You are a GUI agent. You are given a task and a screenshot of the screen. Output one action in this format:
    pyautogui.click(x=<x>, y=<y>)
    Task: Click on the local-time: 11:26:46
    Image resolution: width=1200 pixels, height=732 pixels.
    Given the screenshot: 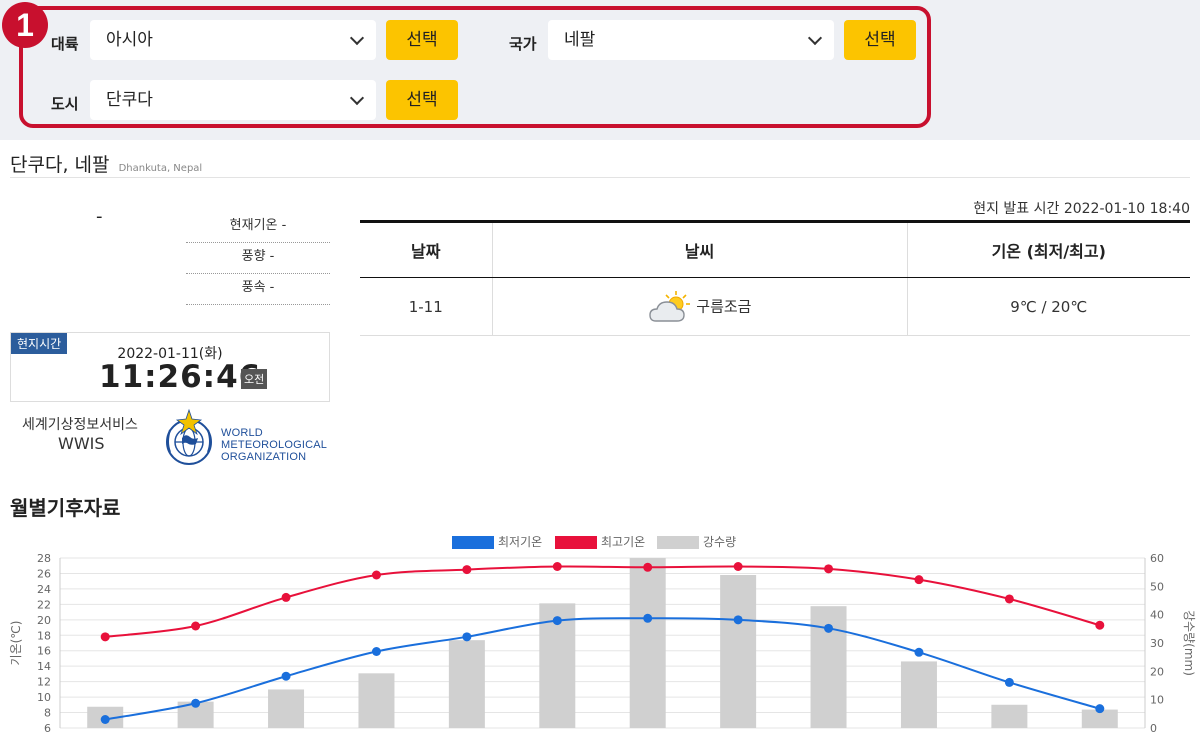 What is the action you would take?
    pyautogui.click(x=180, y=377)
    